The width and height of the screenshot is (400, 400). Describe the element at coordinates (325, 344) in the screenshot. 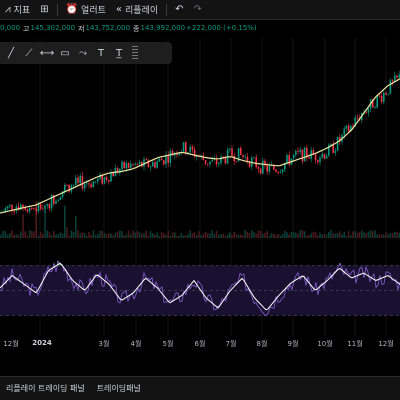

I see `x-tick-label: 10월` at that location.